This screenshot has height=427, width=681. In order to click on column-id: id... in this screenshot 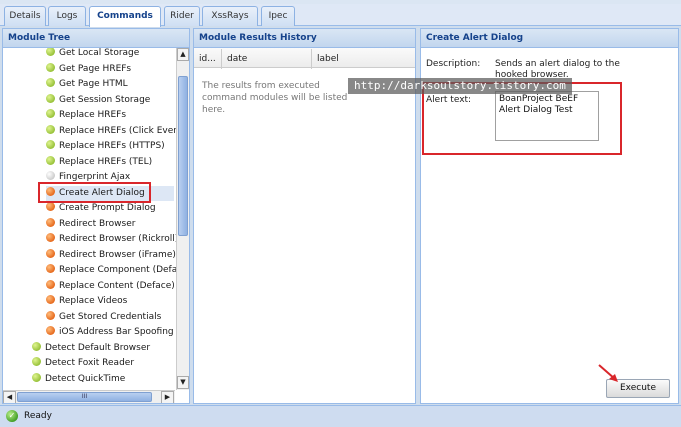, I will do `click(208, 59)`.